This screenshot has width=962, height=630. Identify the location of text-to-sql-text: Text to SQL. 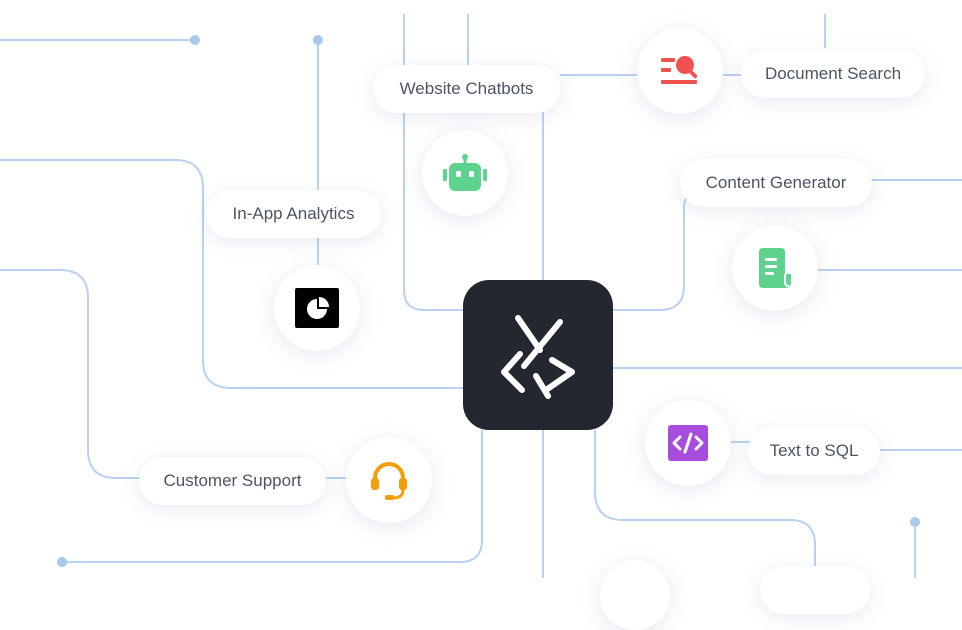
(814, 450).